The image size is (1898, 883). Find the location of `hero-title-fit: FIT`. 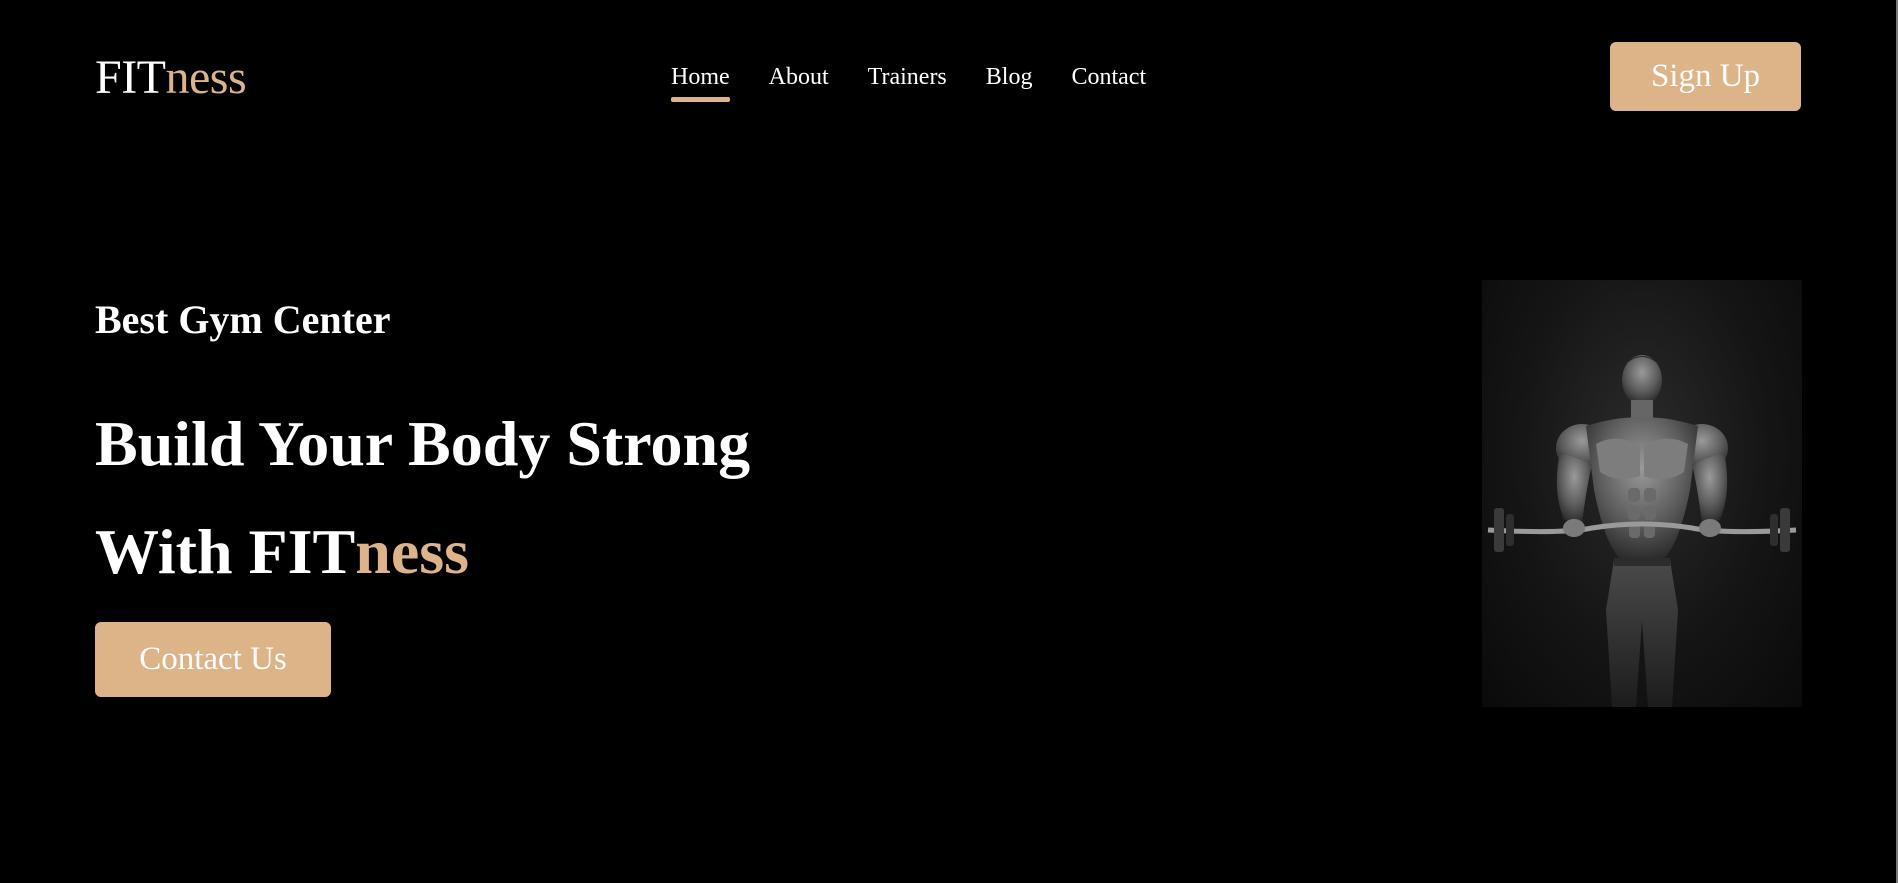

hero-title-fit: FIT is located at coordinates (302, 551).